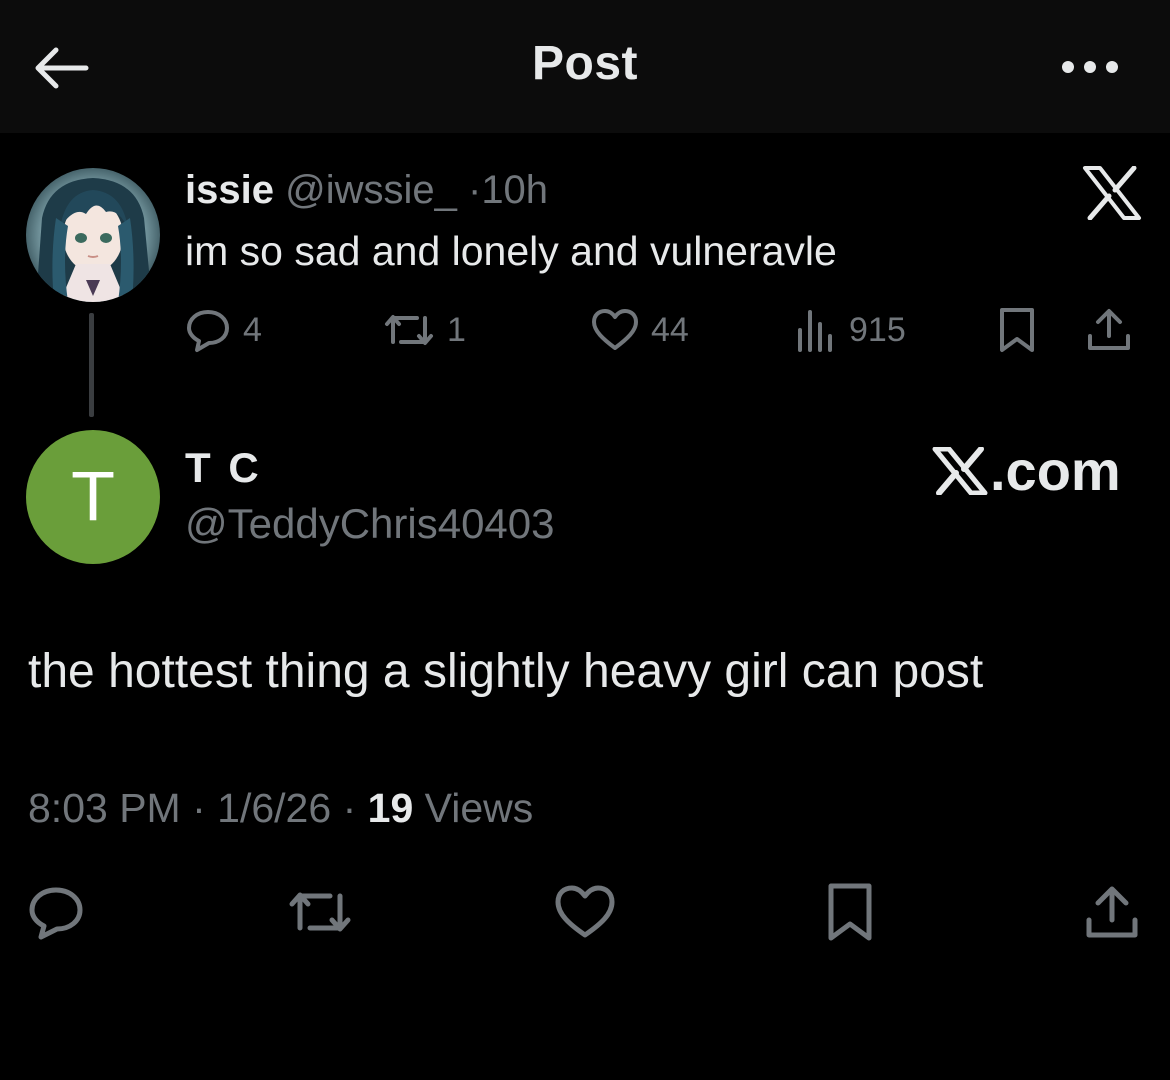  I want to click on quoted-bookmark-button, so click(1017, 330).